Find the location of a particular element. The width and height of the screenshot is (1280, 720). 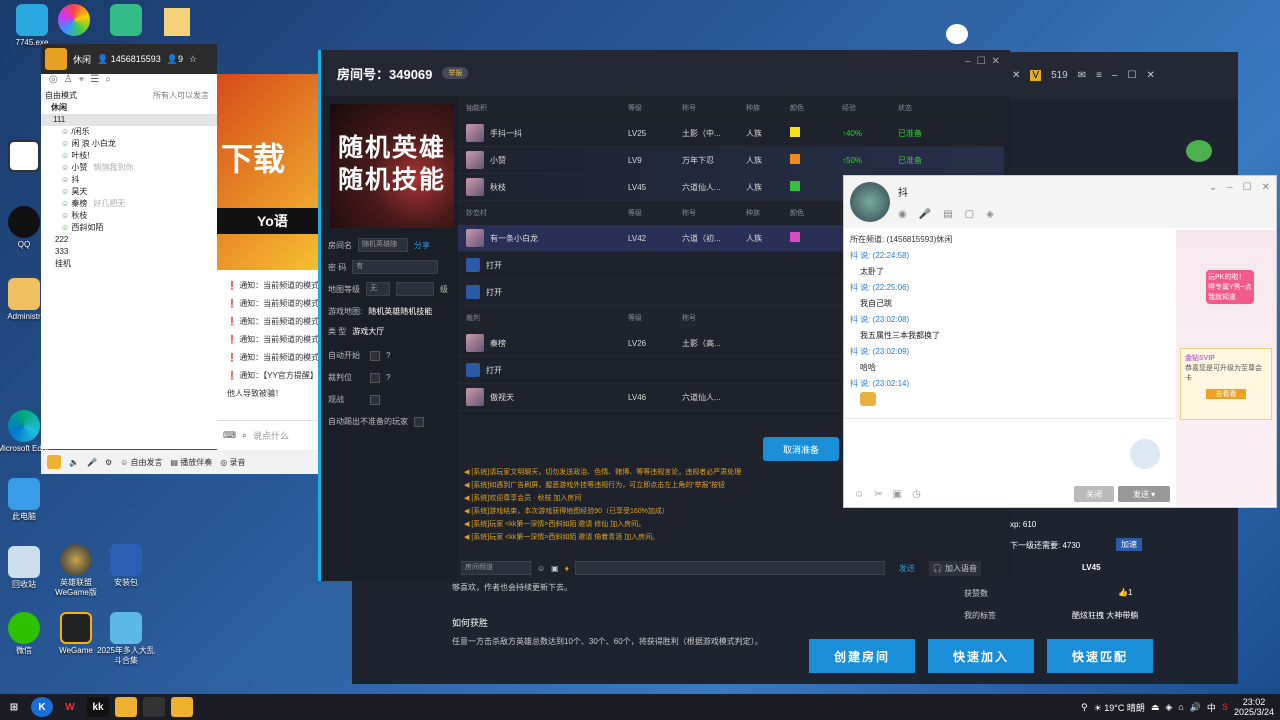

network-icon: ⌂ is located at coordinates (1180, 707).